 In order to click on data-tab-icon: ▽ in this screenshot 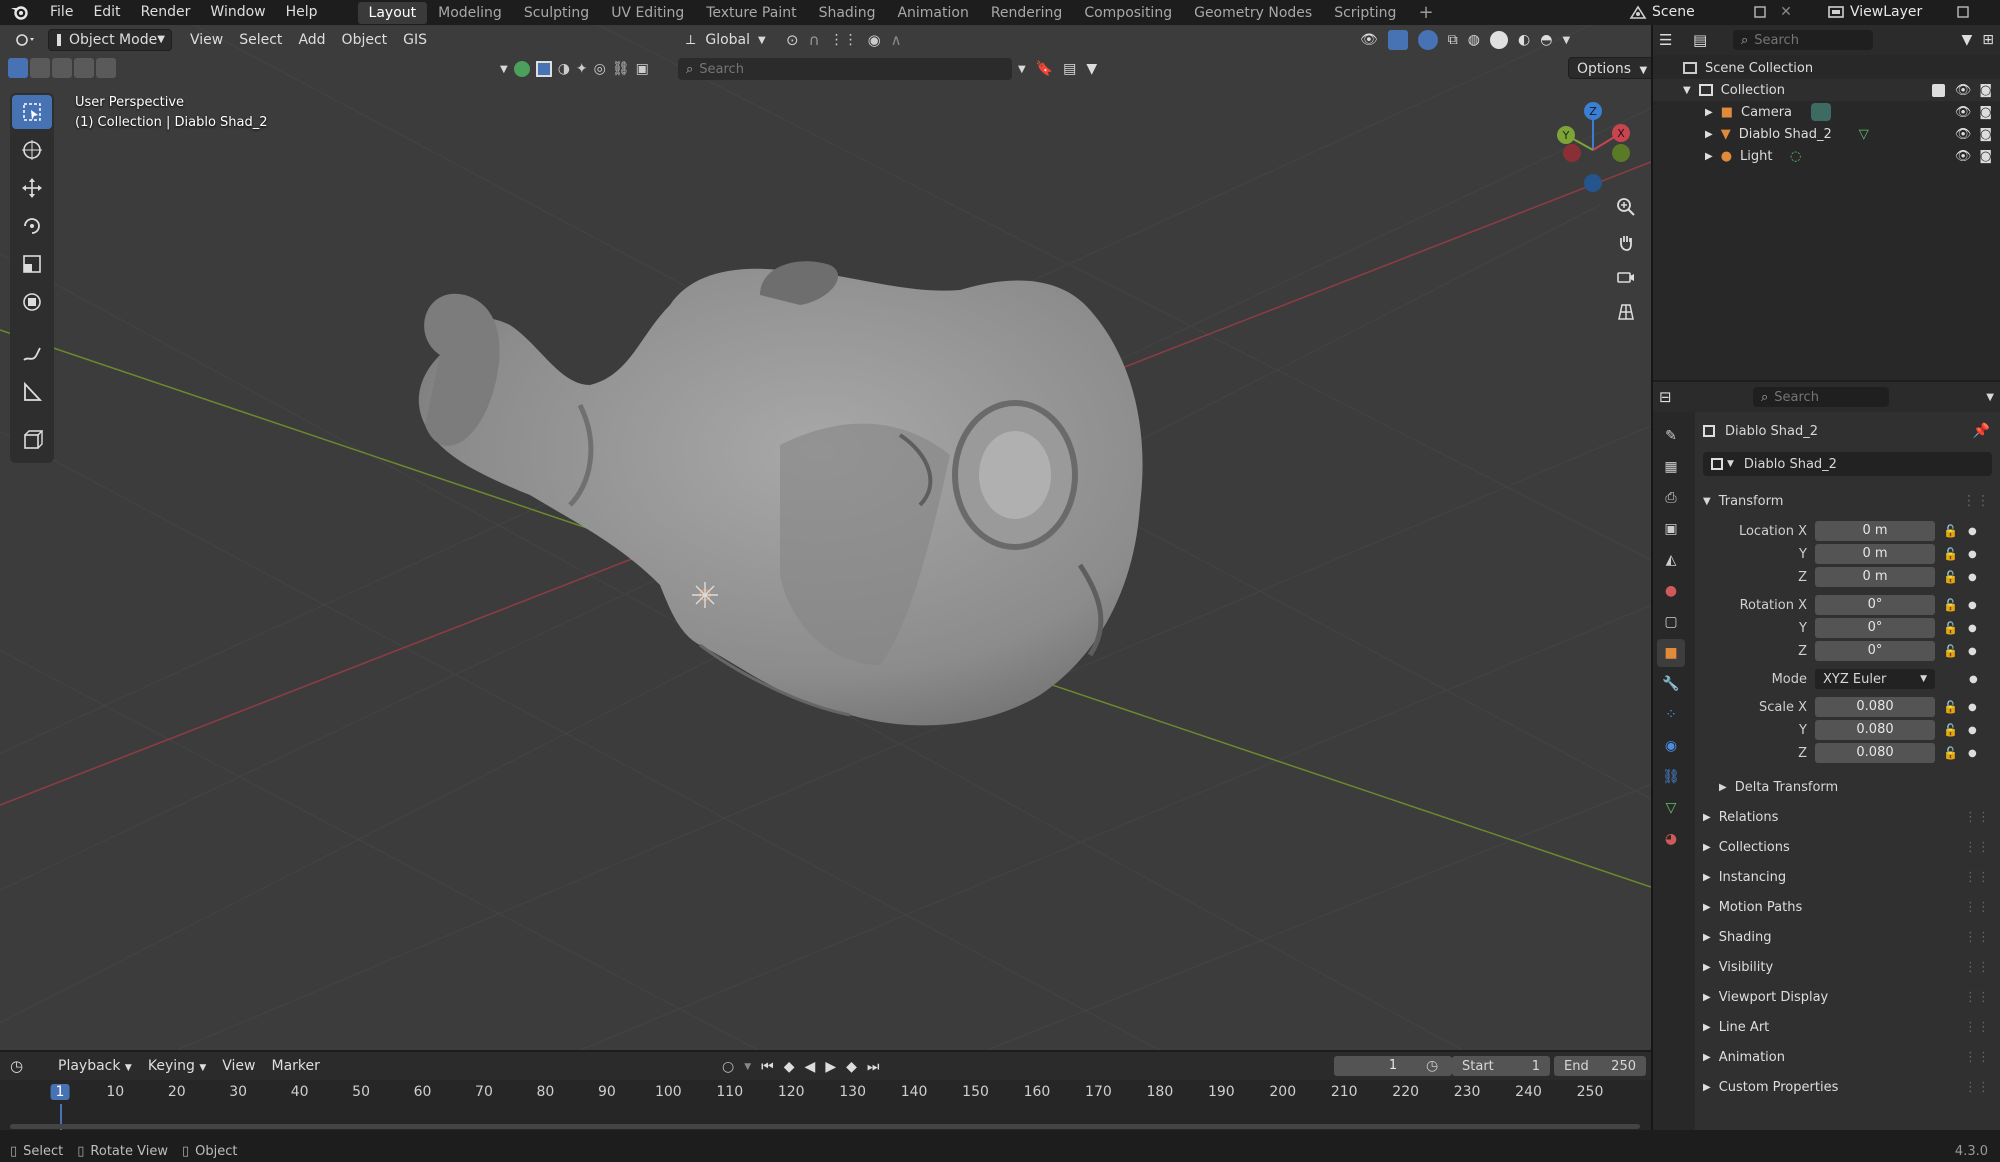, I will do `click(1671, 808)`.